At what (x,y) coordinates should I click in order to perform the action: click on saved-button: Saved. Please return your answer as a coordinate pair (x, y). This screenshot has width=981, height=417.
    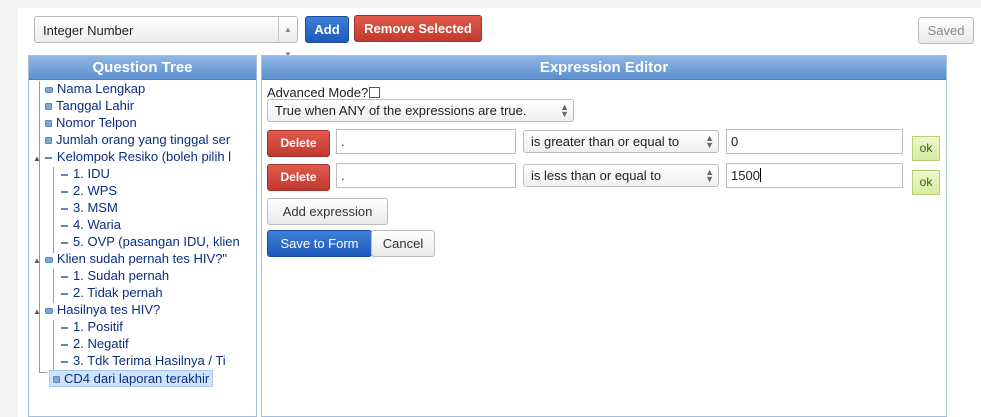
    Looking at the image, I should click on (946, 30).